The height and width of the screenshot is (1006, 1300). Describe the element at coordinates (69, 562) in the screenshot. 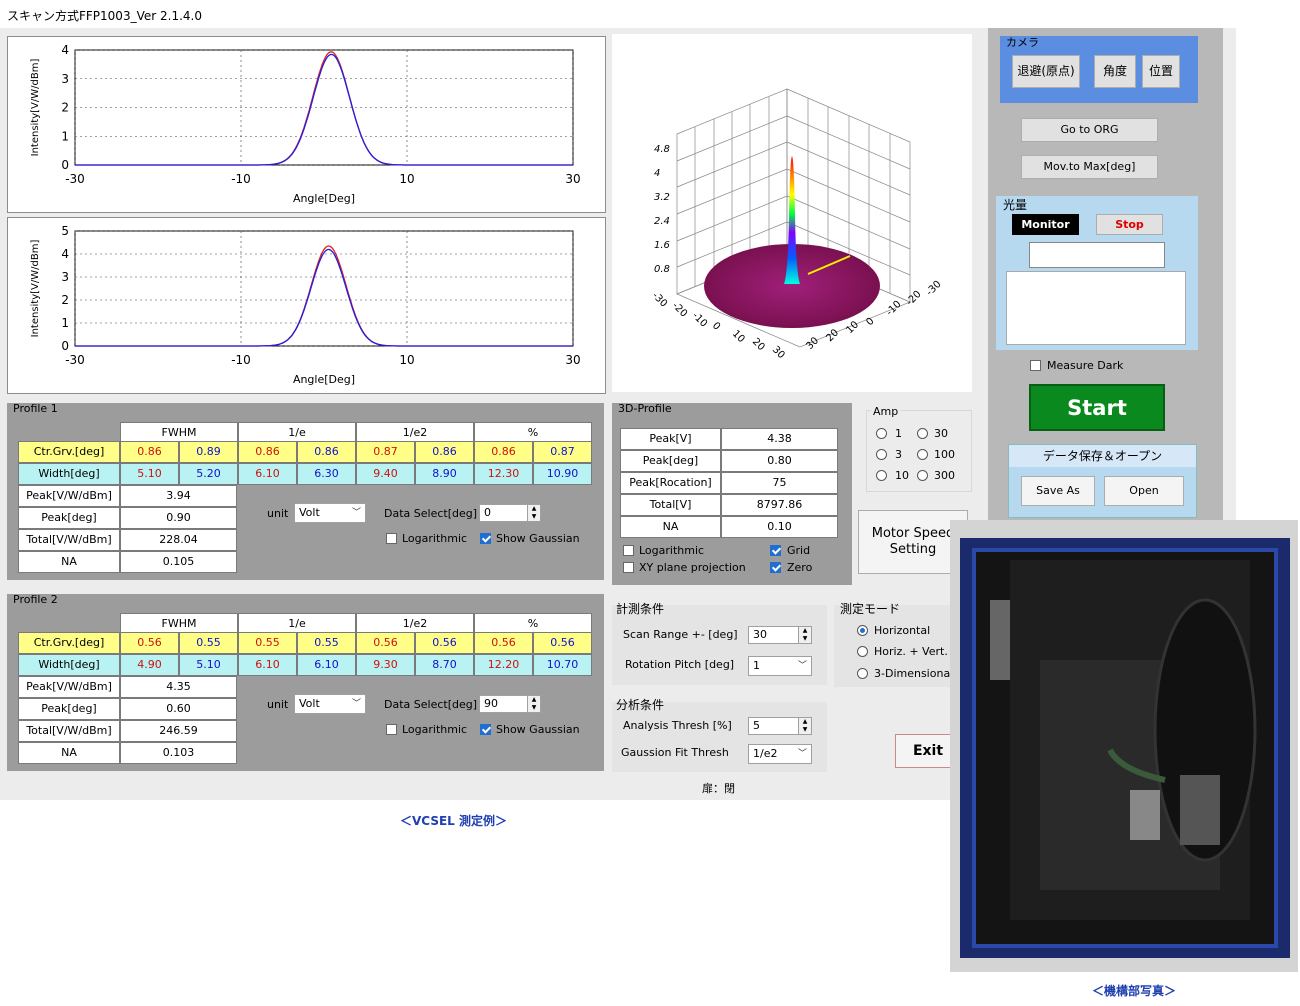

I see `profile1-row-label: NA` at that location.